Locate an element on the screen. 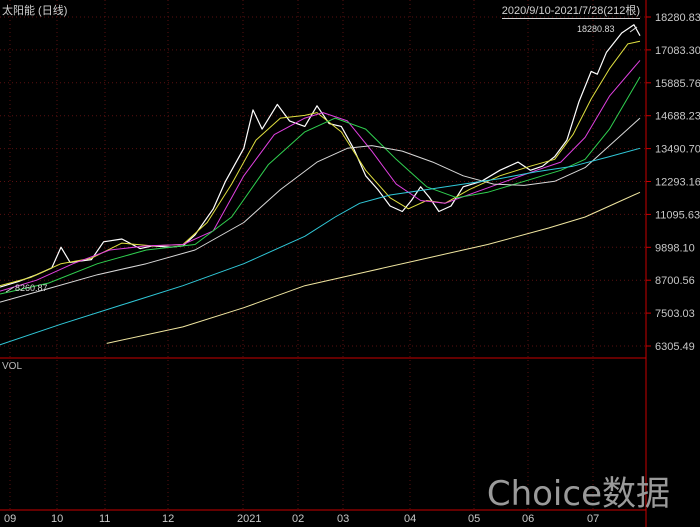 The width and height of the screenshot is (700, 527). y-tick-label: 8700.56 is located at coordinates (675, 281).